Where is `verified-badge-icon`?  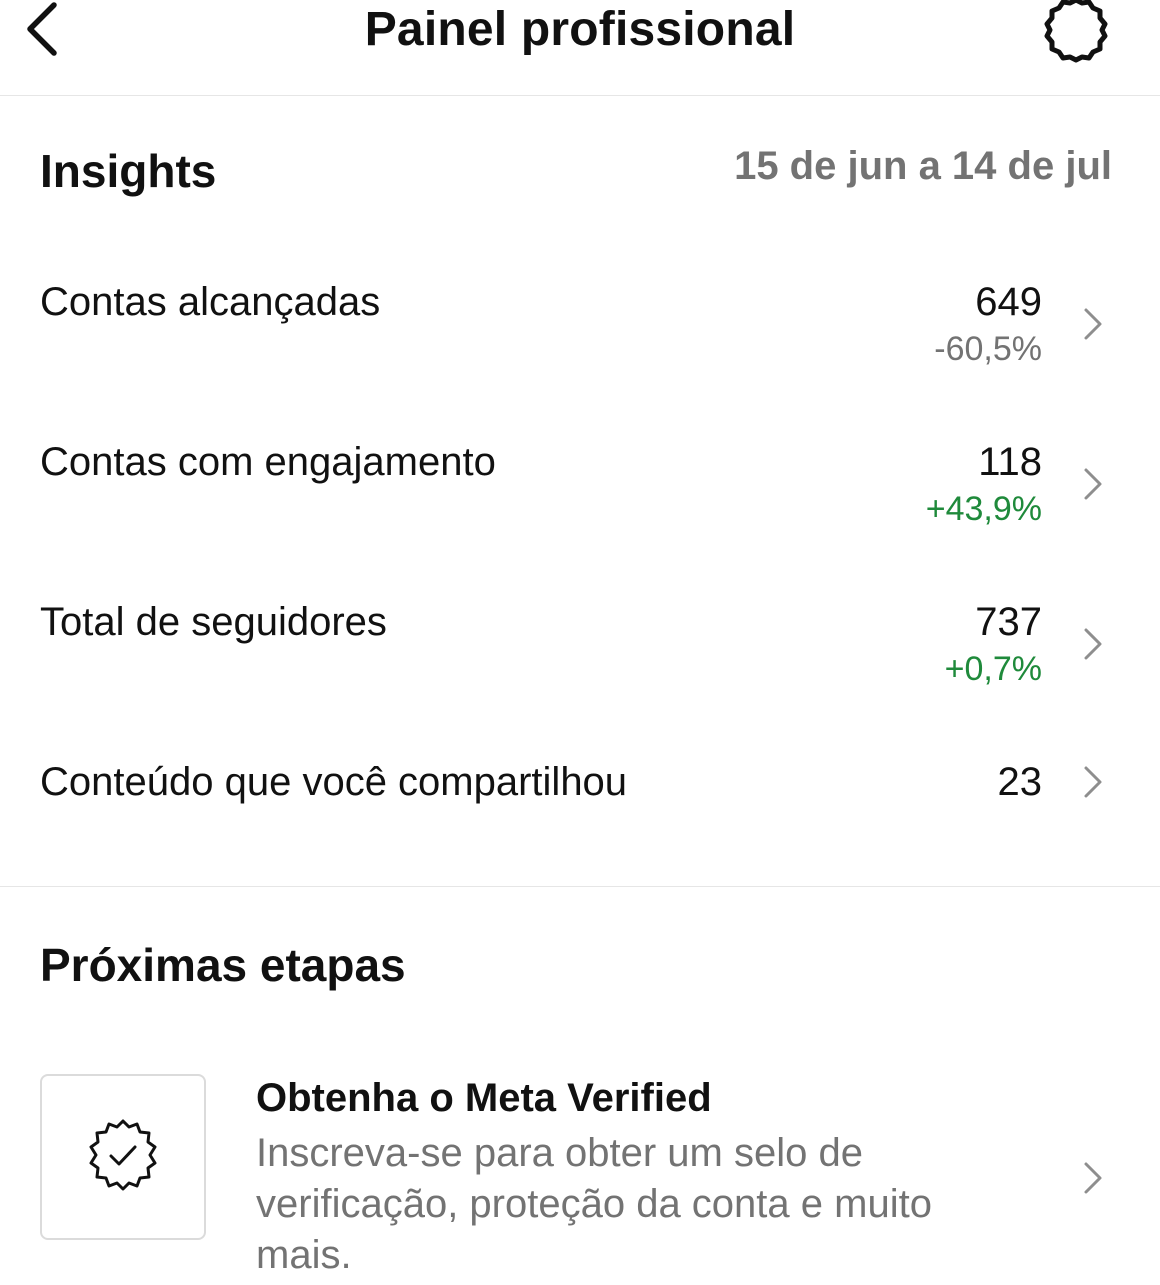
verified-badge-icon is located at coordinates (123, 1157).